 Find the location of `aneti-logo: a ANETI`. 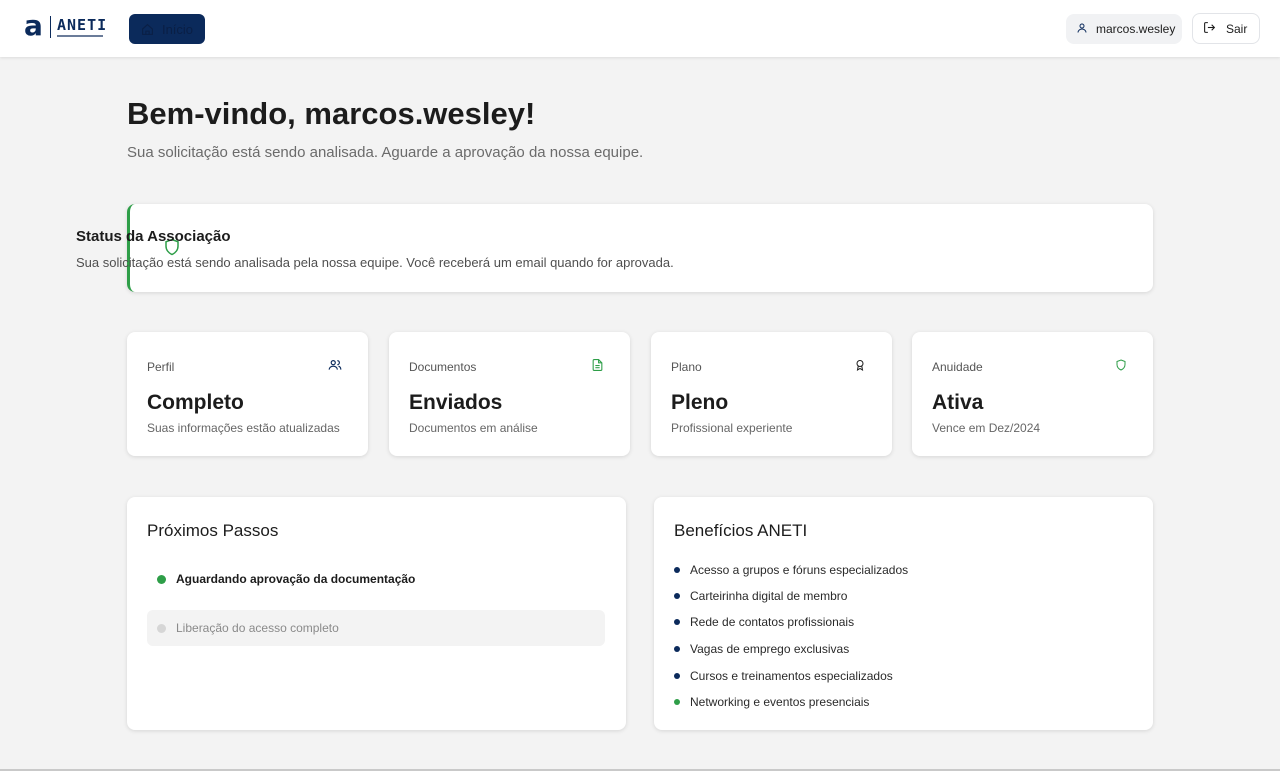

aneti-logo: a ANETI is located at coordinates (65, 25).